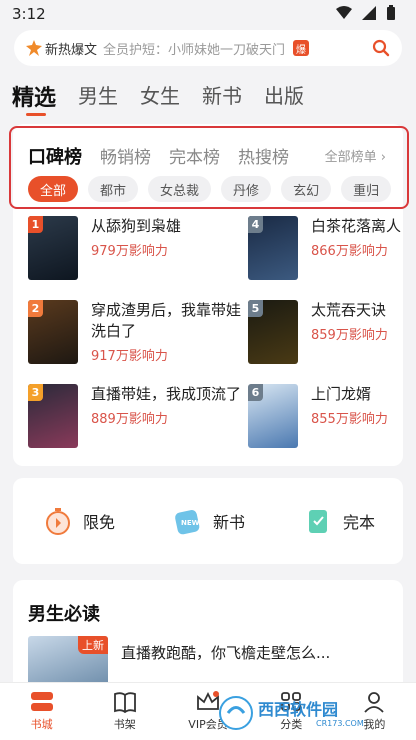 The image size is (416, 740). What do you see at coordinates (391, 12) in the screenshot?
I see `battery-icon` at bounding box center [391, 12].